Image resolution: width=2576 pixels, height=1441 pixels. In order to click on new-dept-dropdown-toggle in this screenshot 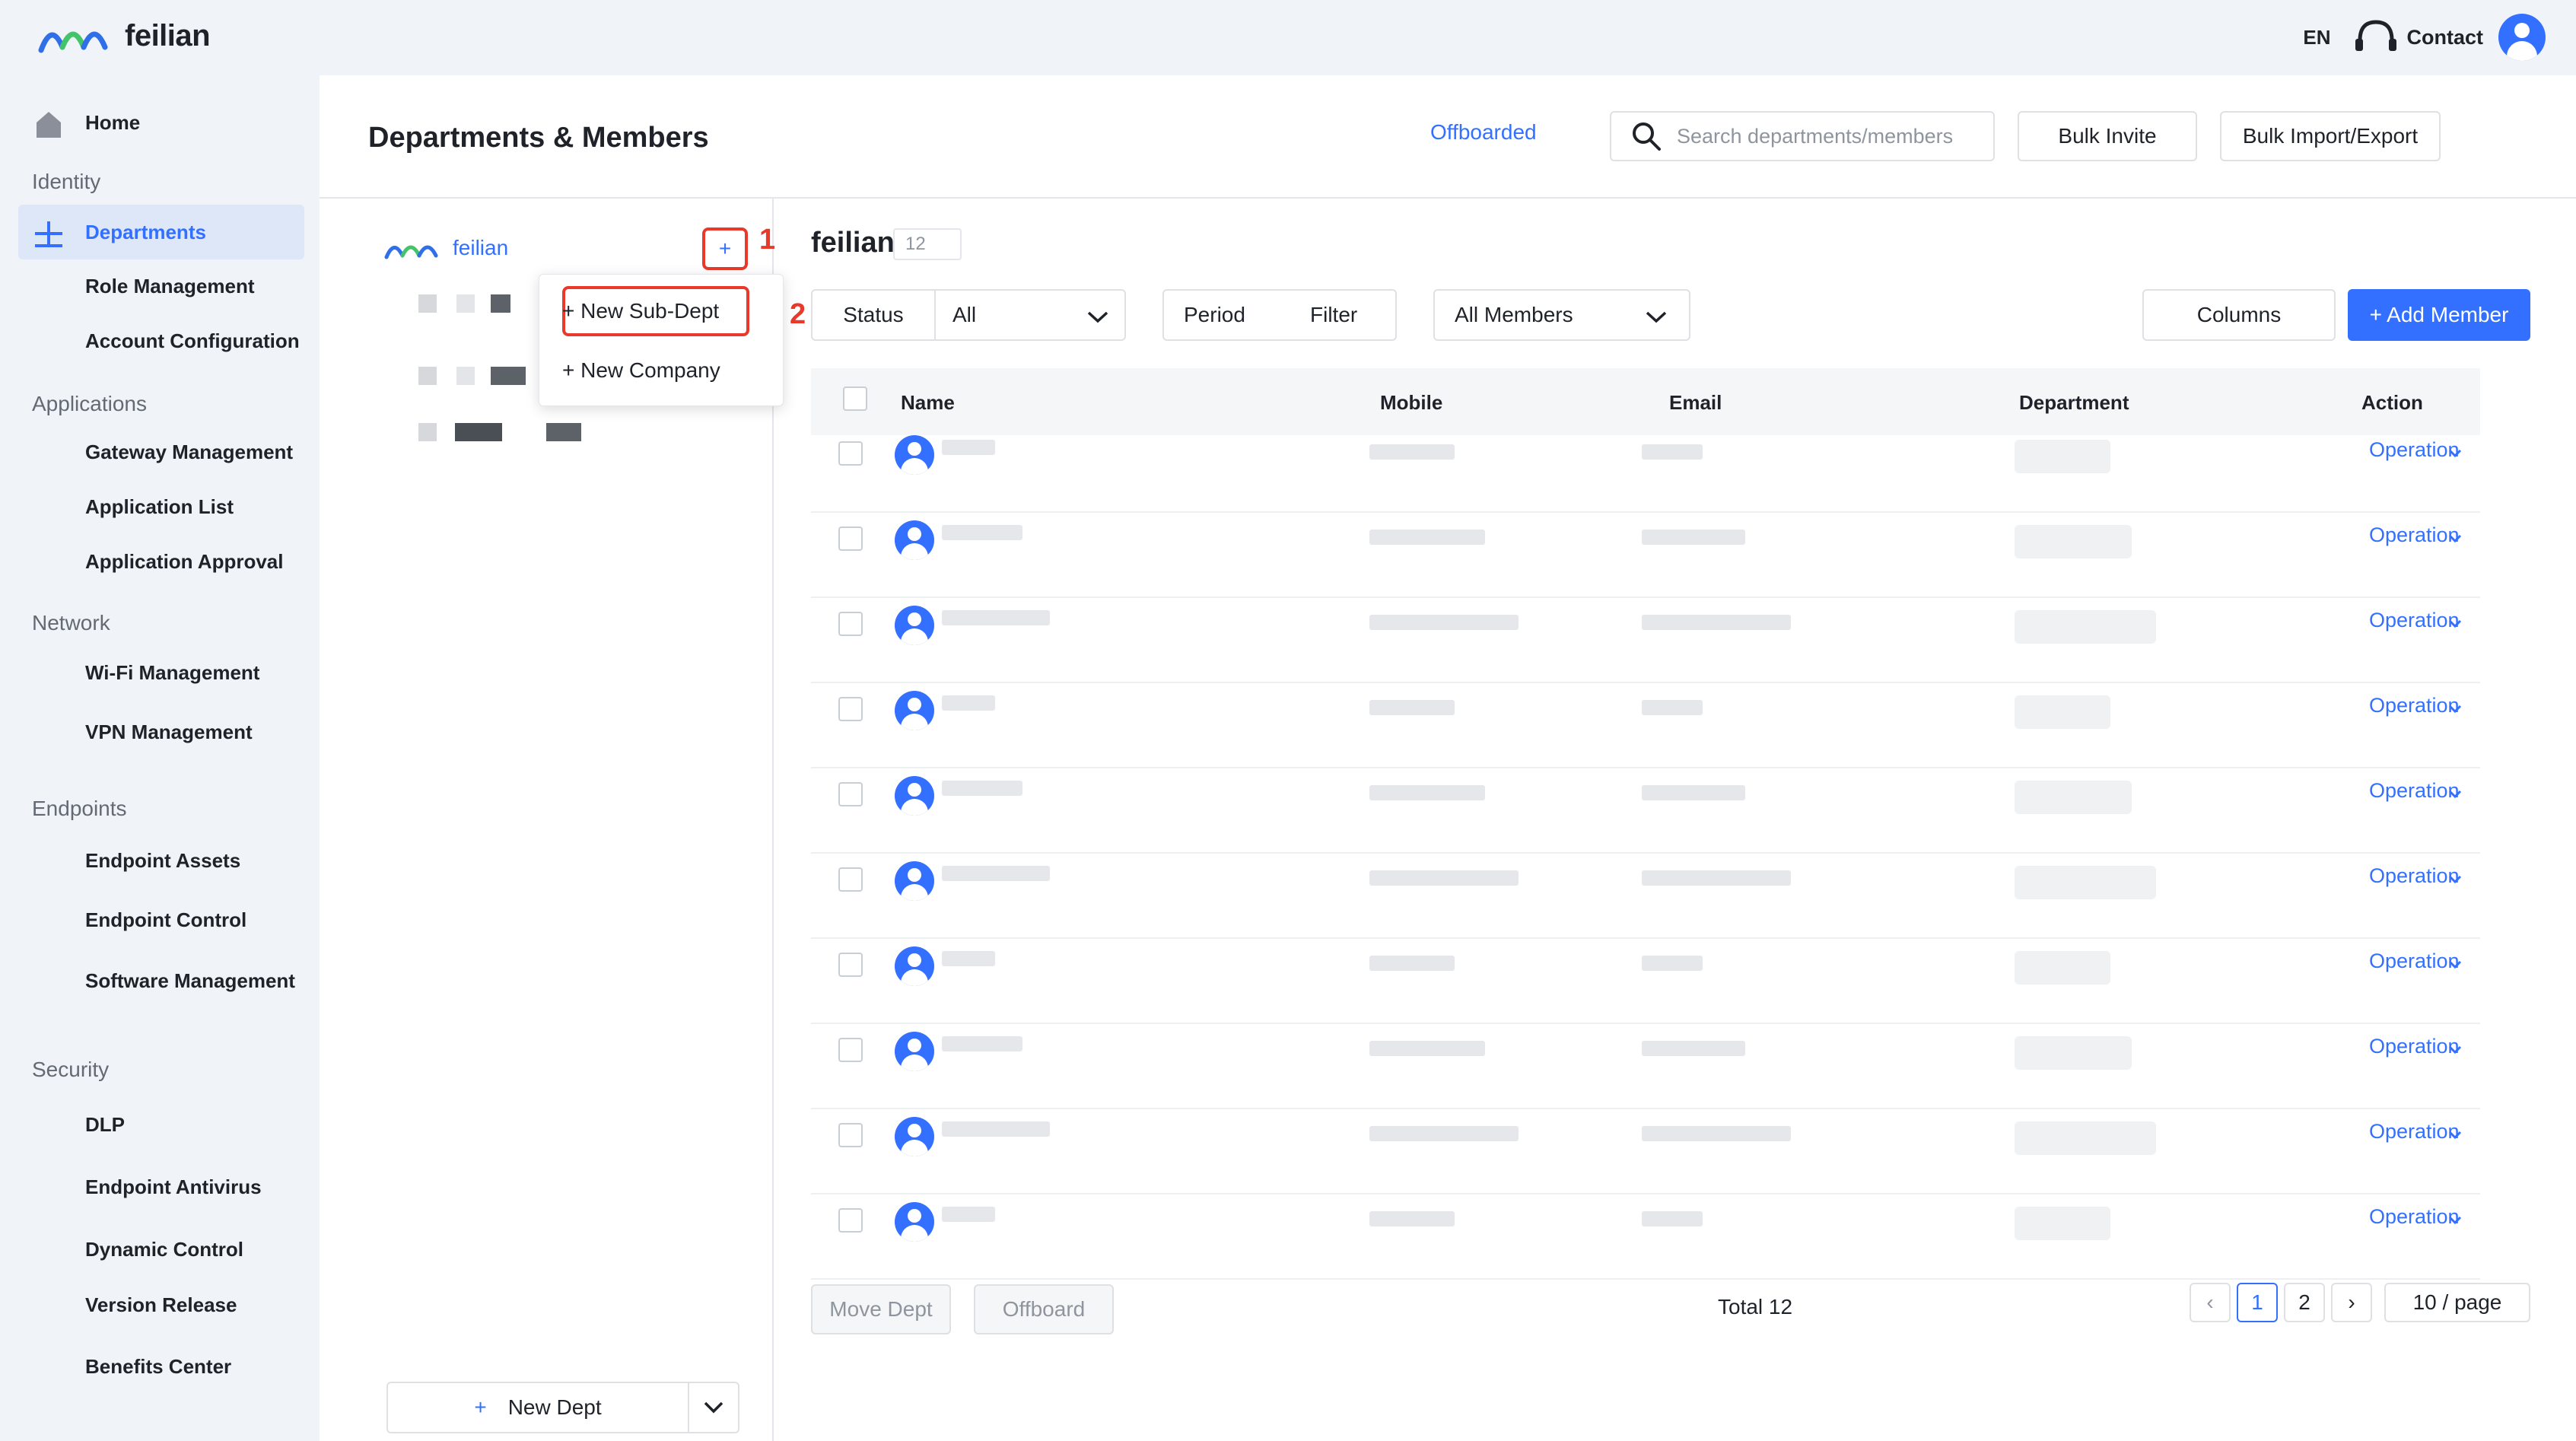, I will do `click(714, 1407)`.